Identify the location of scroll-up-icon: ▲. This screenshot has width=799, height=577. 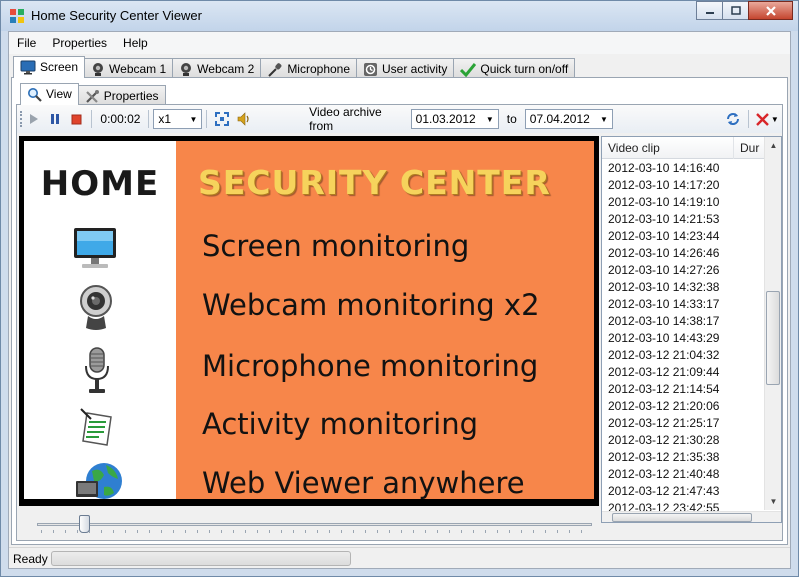
(773, 145).